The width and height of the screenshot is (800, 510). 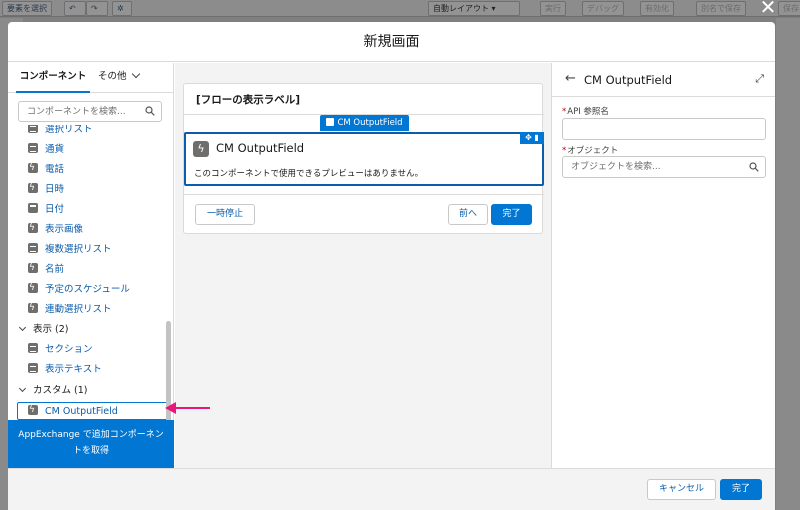 I want to click on back-arrow-icon: ←, so click(x=570, y=78).